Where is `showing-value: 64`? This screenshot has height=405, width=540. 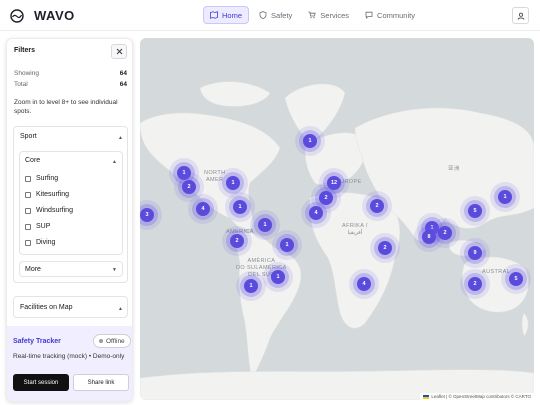 showing-value: 64 is located at coordinates (123, 73).